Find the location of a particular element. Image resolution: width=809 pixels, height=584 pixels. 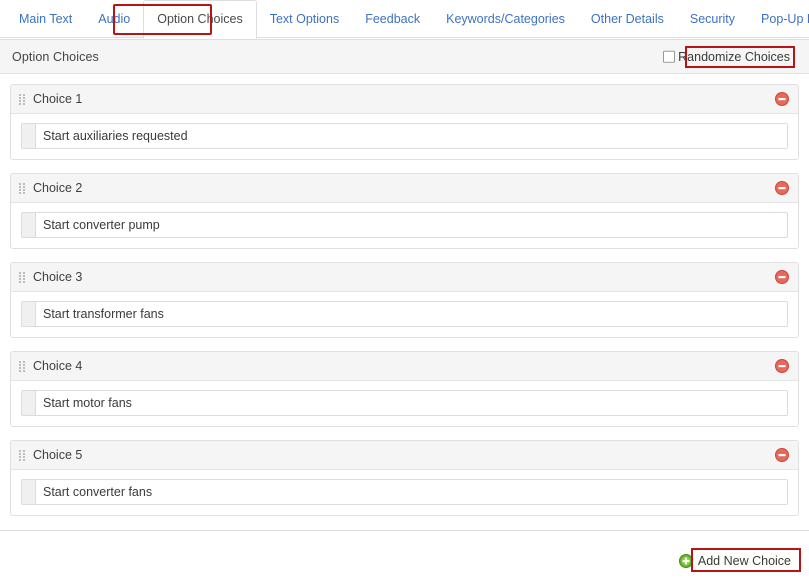

tab-label: Main Text is located at coordinates (46, 18).